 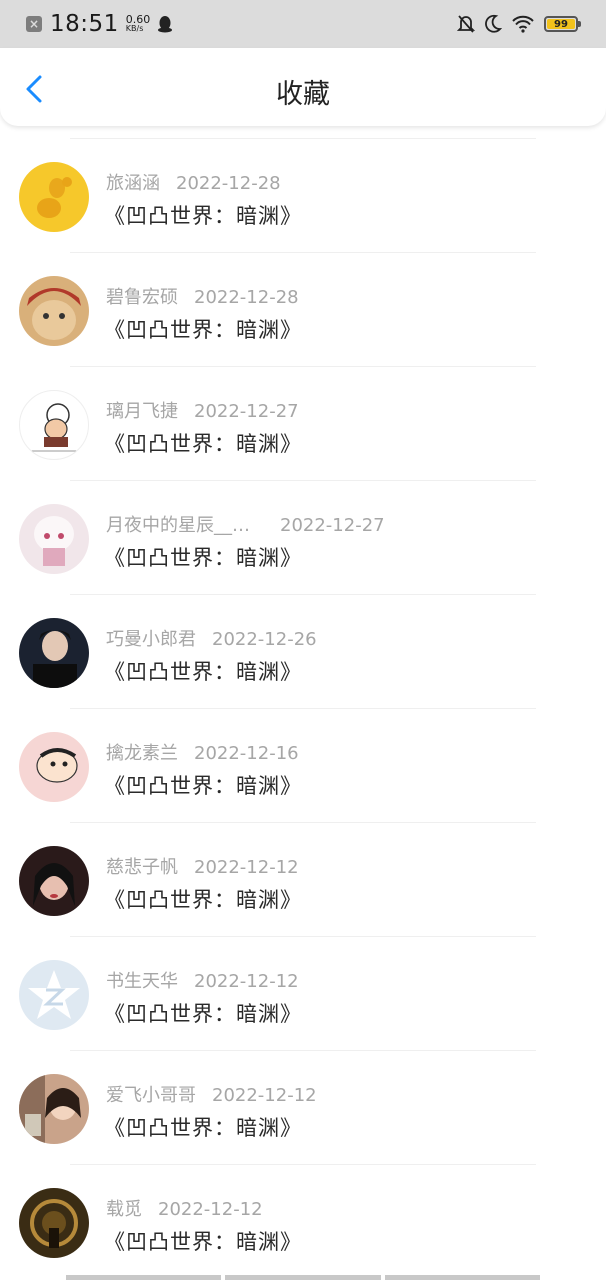 I want to click on username: 碧鲁宏硕, so click(x=142, y=297).